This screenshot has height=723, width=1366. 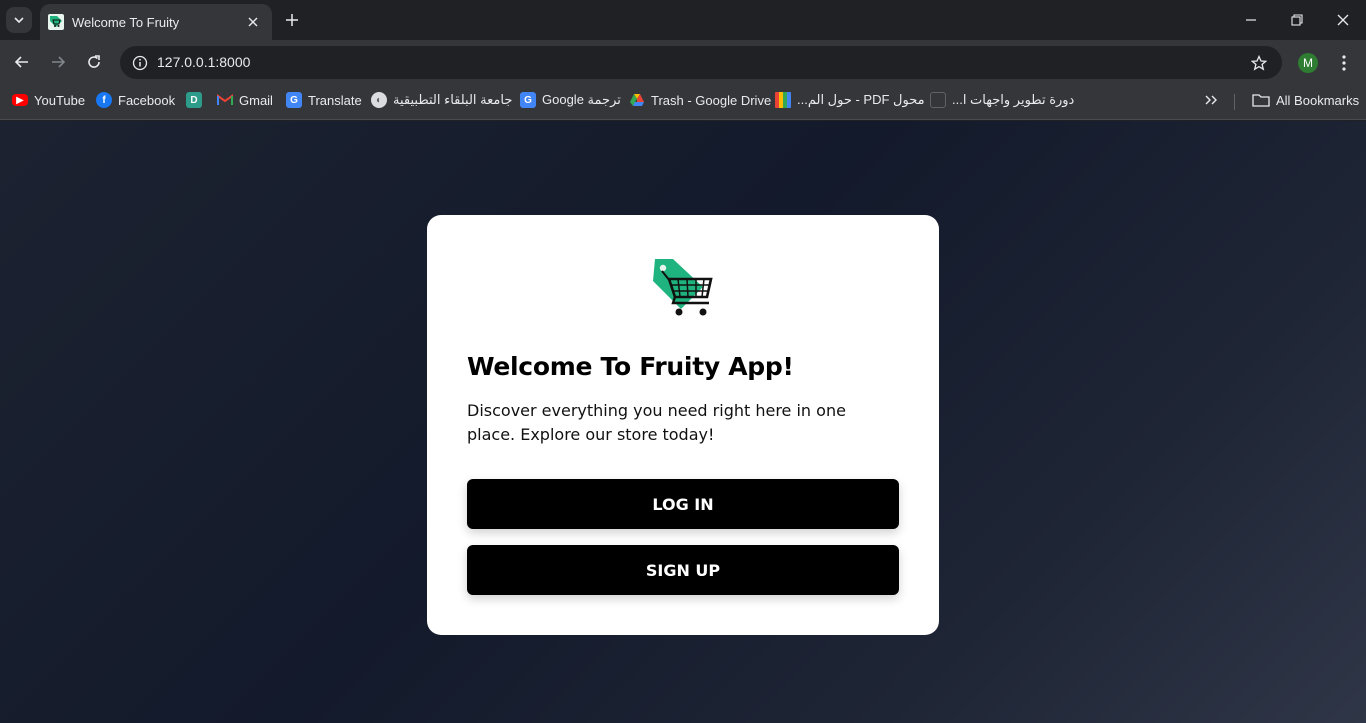 I want to click on bookmark-label: Translate, so click(x=335, y=100).